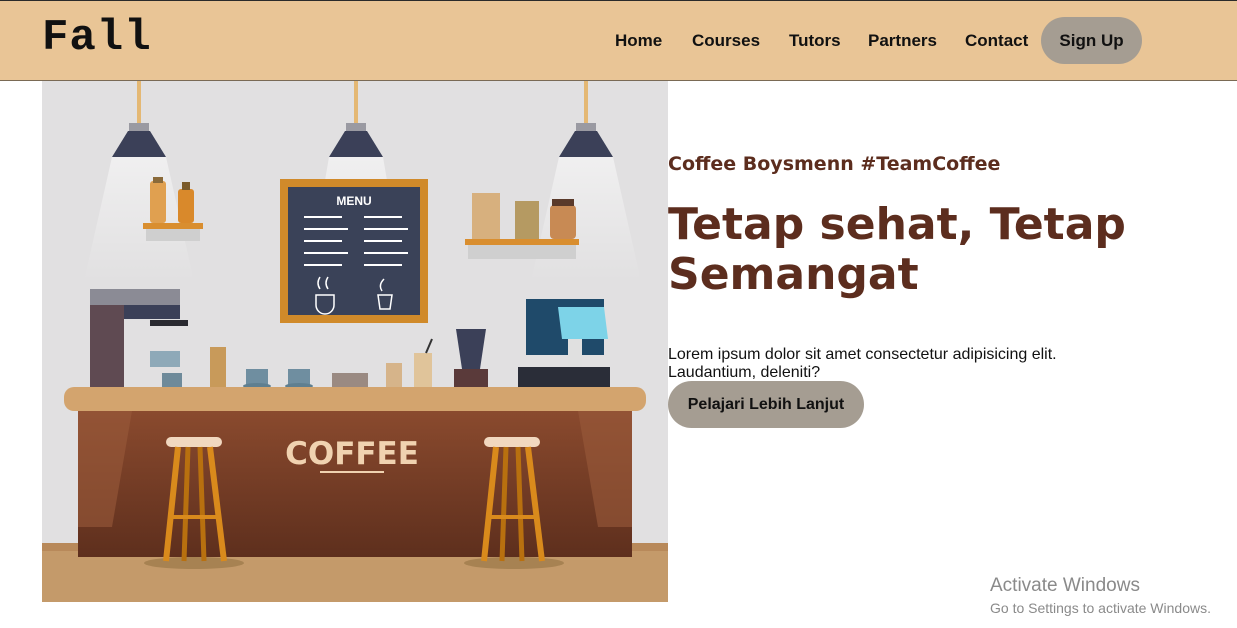 This screenshot has width=1237, height=628. What do you see at coordinates (97, 38) in the screenshot?
I see `site-logo: Fall` at bounding box center [97, 38].